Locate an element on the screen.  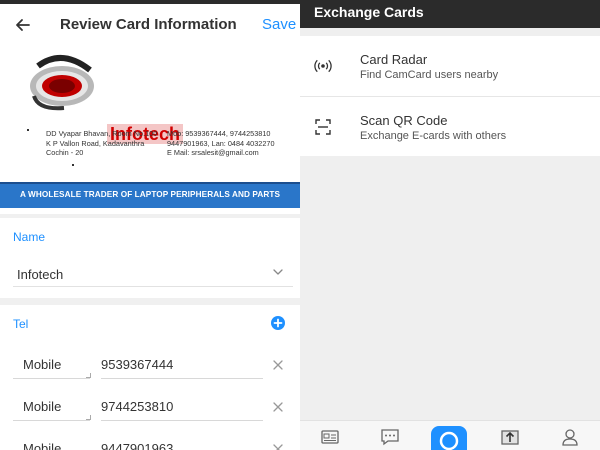
tel-row: Mobile 9447901963 is located at coordinates (150, 442).